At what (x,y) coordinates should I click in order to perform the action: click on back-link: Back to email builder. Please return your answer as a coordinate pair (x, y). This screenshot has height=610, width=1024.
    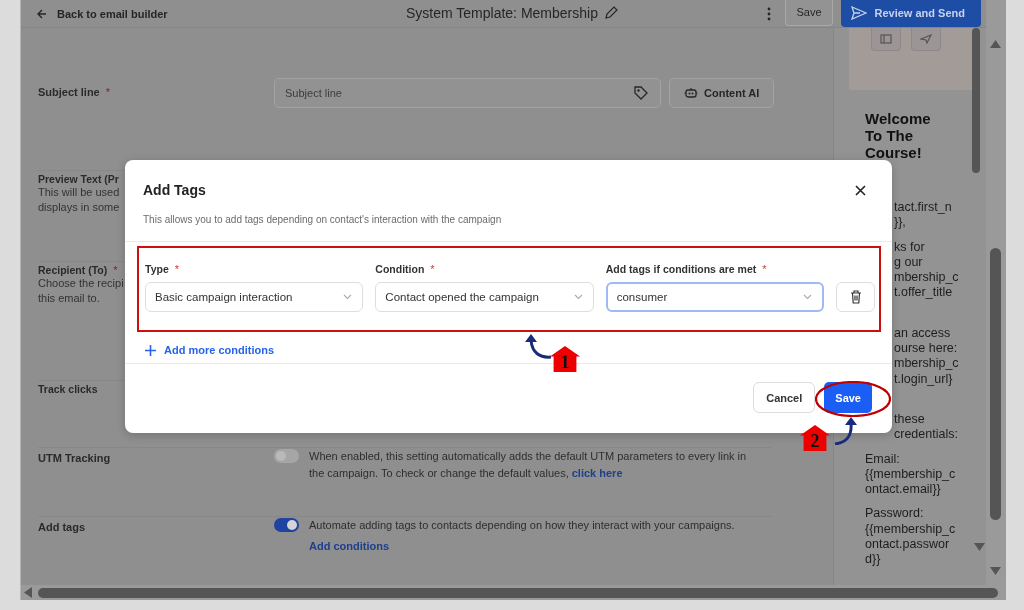
    Looking at the image, I should click on (102, 13).